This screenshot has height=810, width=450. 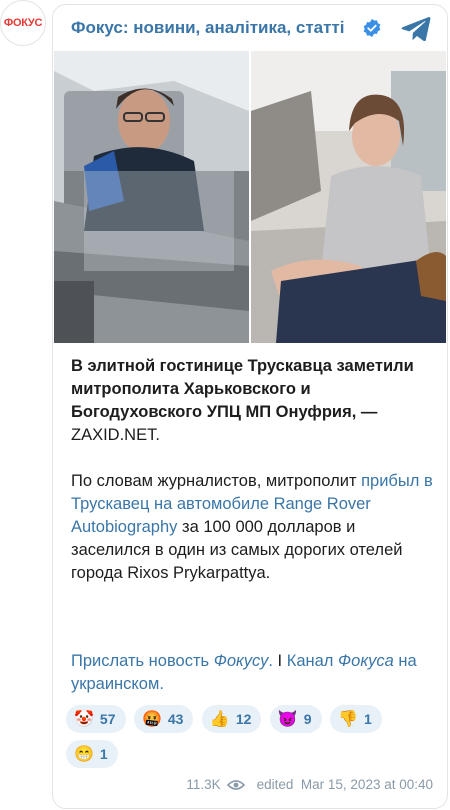 I want to click on devil-emoji-icon: 😈, so click(x=287, y=719).